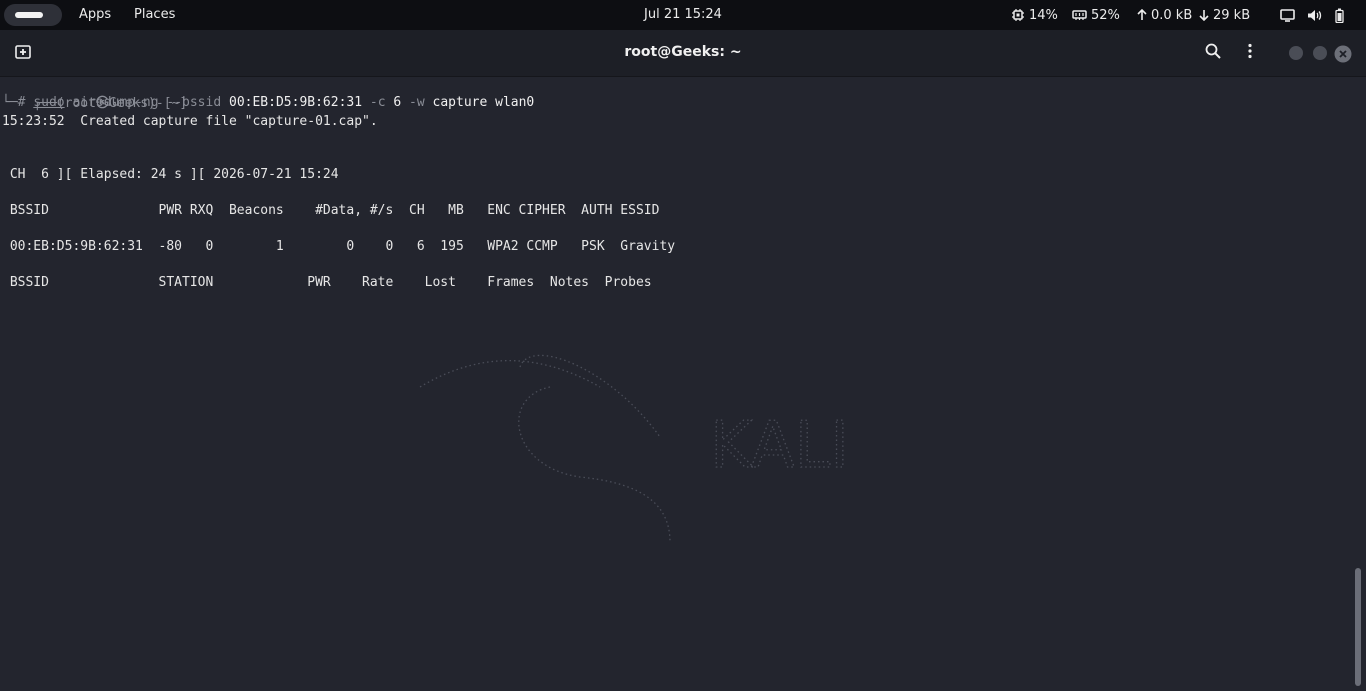  What do you see at coordinates (14, 102) in the screenshot?
I see `prompt-hash: └─#` at bounding box center [14, 102].